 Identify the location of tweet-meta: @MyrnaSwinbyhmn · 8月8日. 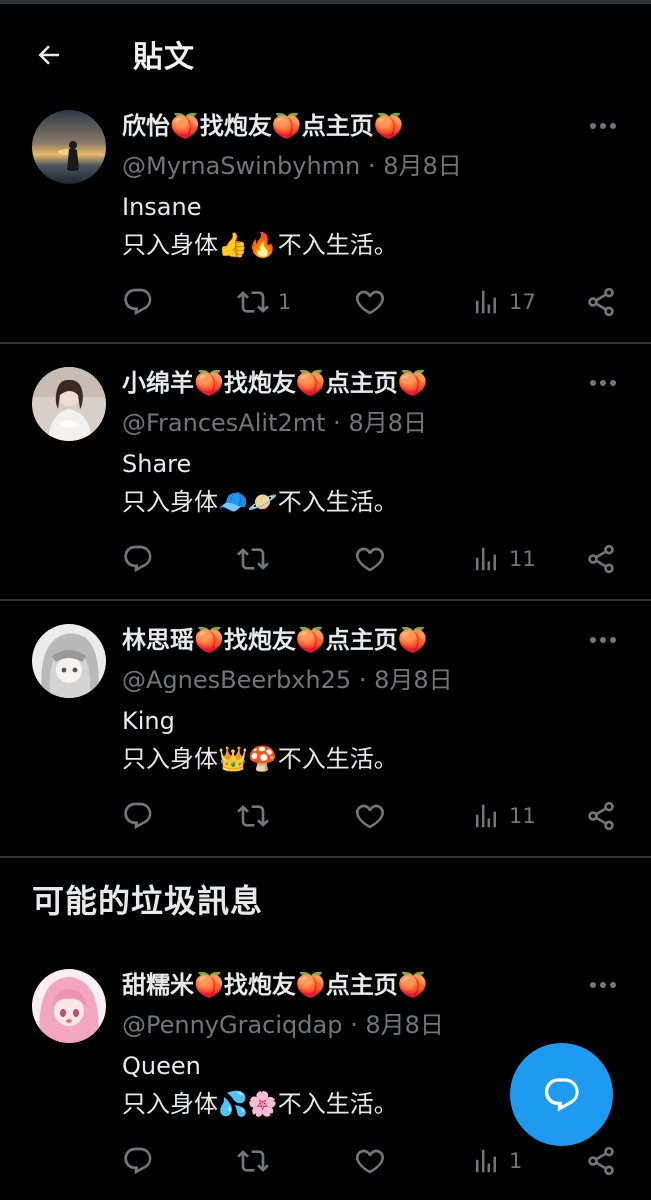
(292, 163).